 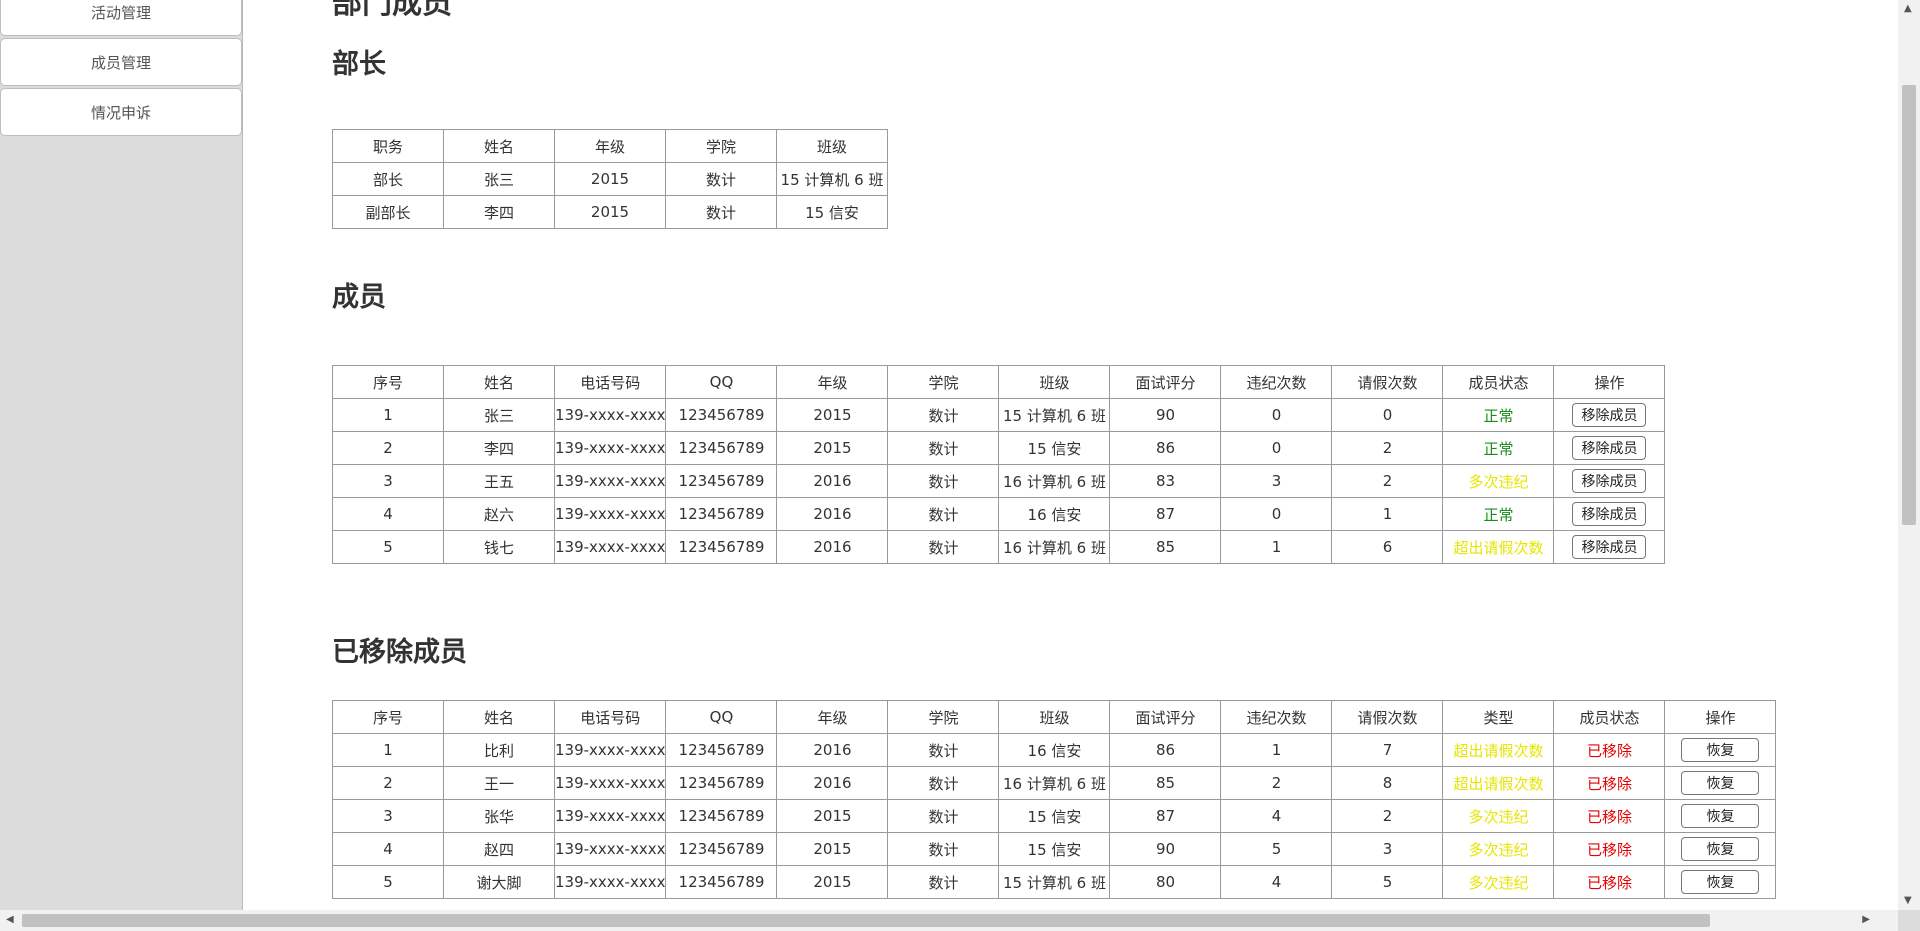 What do you see at coordinates (610, 179) in the screenshot?
I see `table-row: 部长 张三 2015 数计 15 计算机 6 班` at bounding box center [610, 179].